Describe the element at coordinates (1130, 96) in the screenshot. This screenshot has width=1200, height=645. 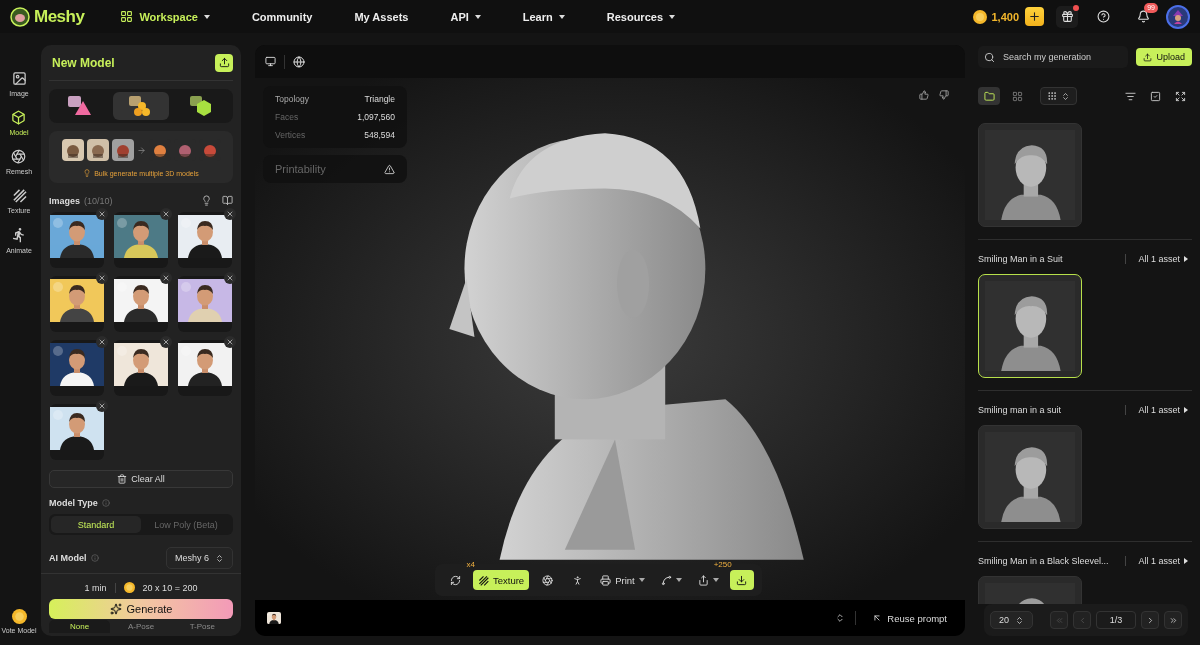
I see `filter-icon` at that location.